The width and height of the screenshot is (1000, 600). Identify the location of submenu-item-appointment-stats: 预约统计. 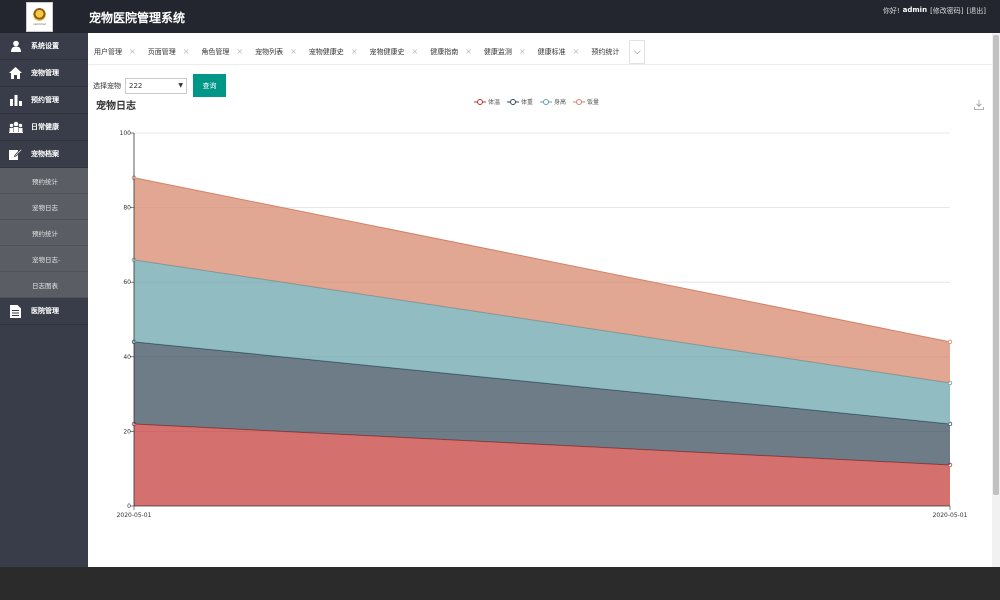
(44, 181).